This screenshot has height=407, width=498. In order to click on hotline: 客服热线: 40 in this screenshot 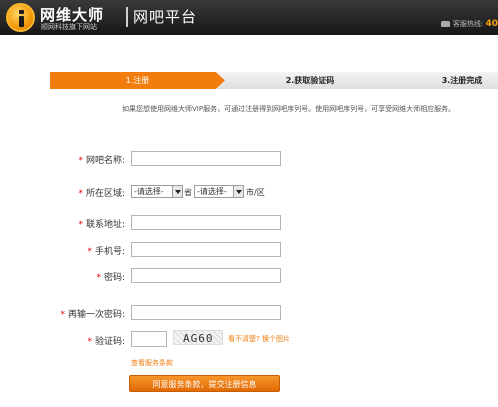, I will do `click(469, 24)`.